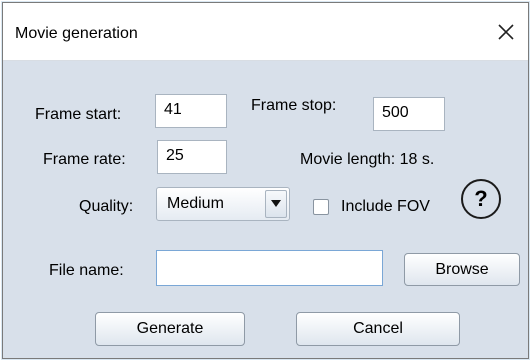 The height and width of the screenshot is (361, 531). I want to click on frame-stop-input: 500, so click(409, 114).